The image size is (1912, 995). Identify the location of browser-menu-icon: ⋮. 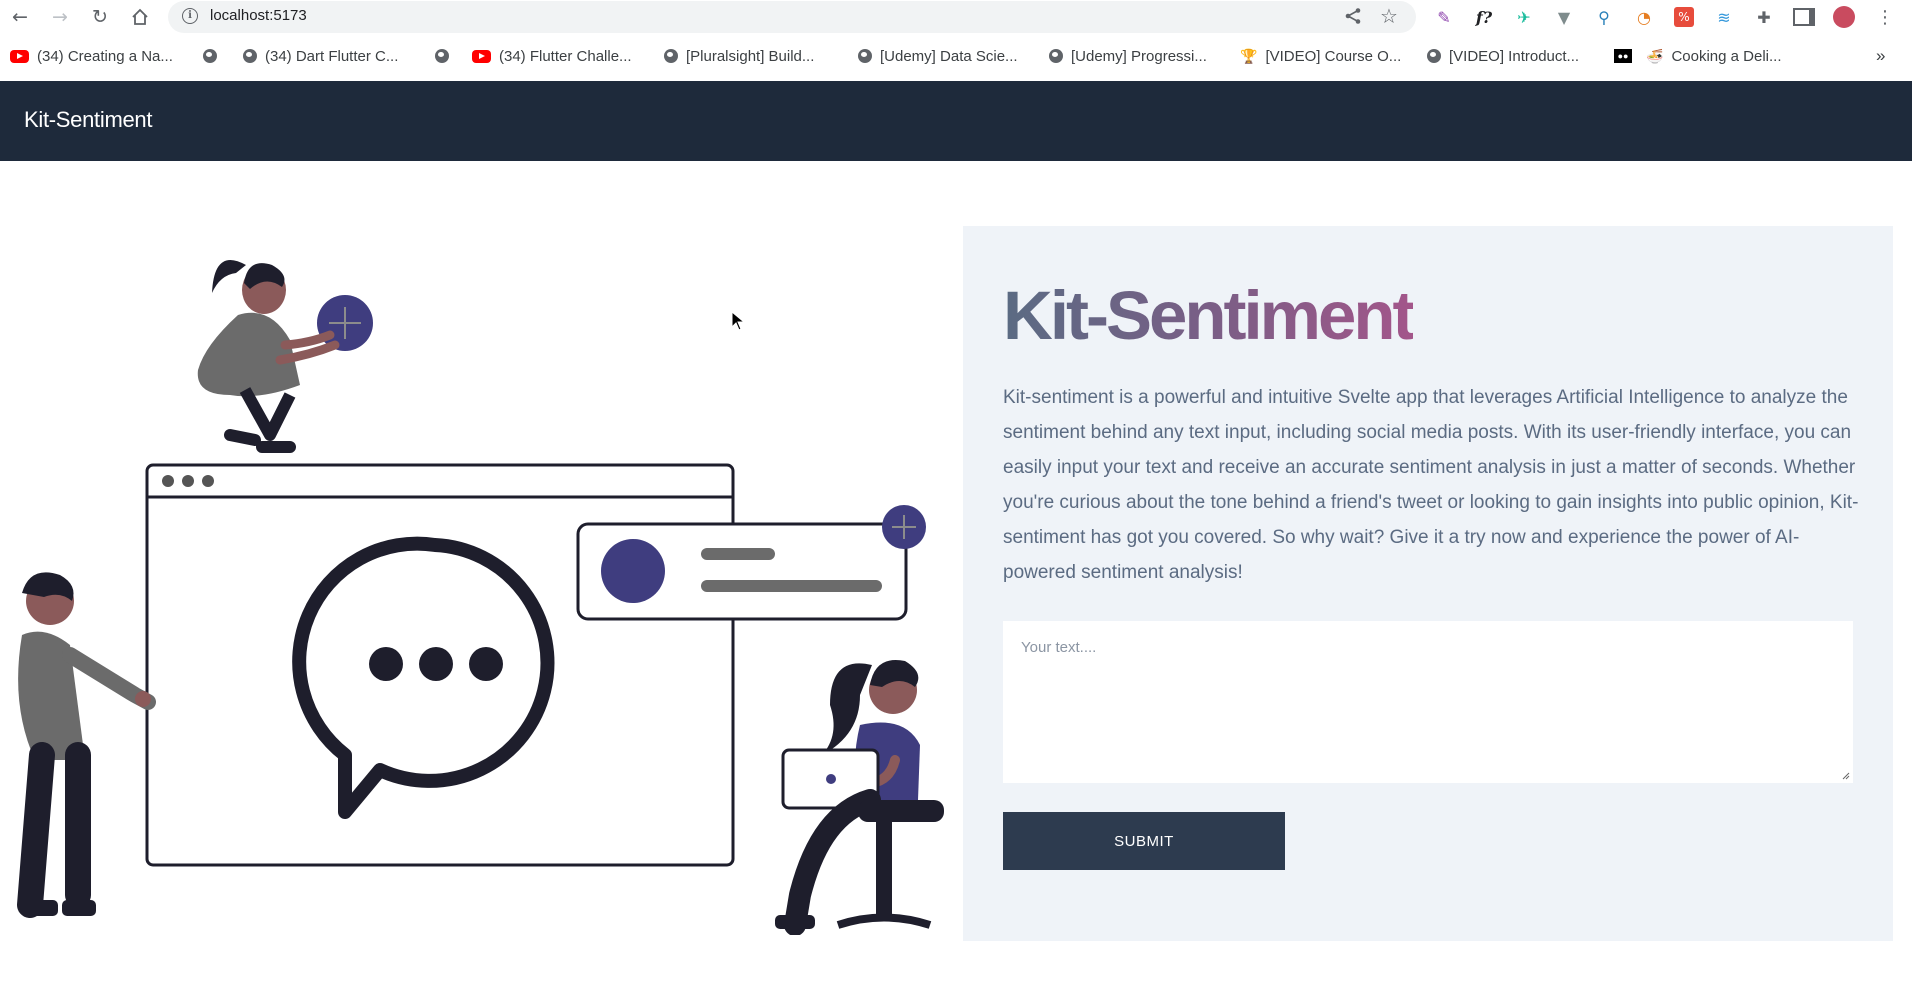
(1885, 17).